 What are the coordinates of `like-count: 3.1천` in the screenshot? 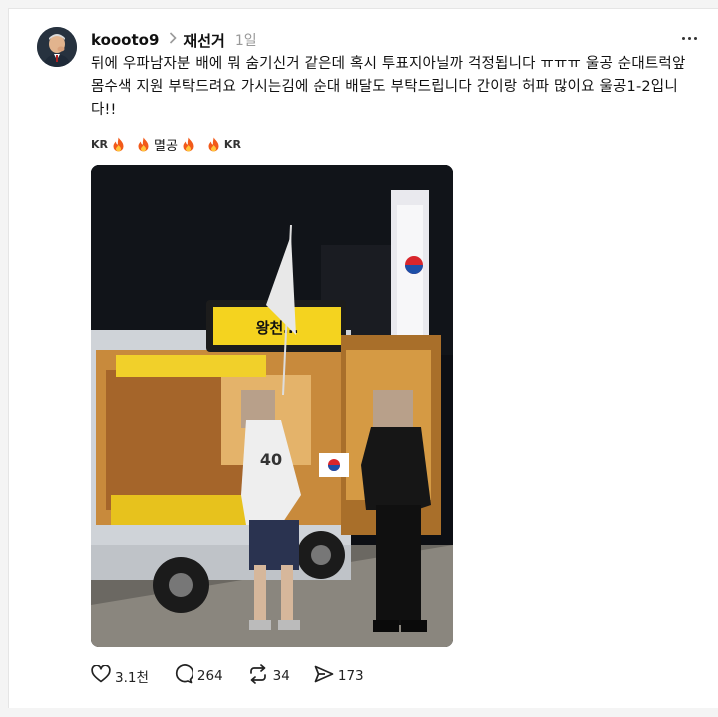 It's located at (132, 678).